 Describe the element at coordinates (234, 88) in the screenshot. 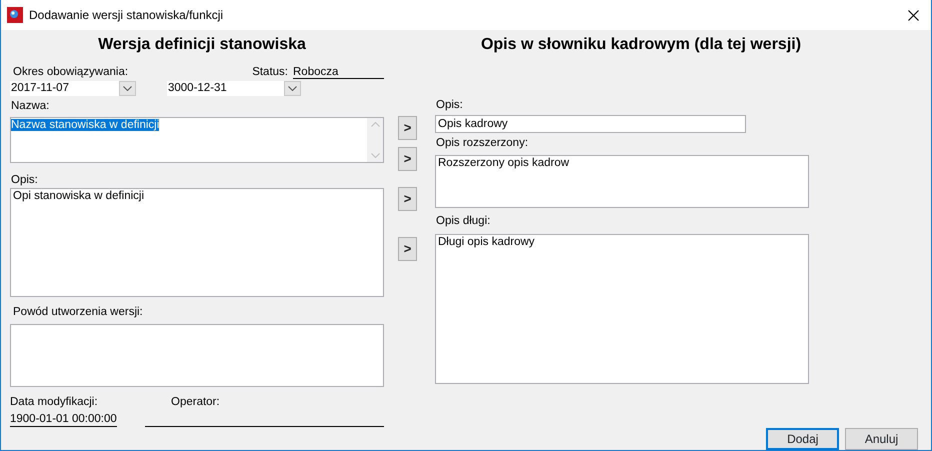

I see `date-to-dropdown: 3000-12-31` at that location.